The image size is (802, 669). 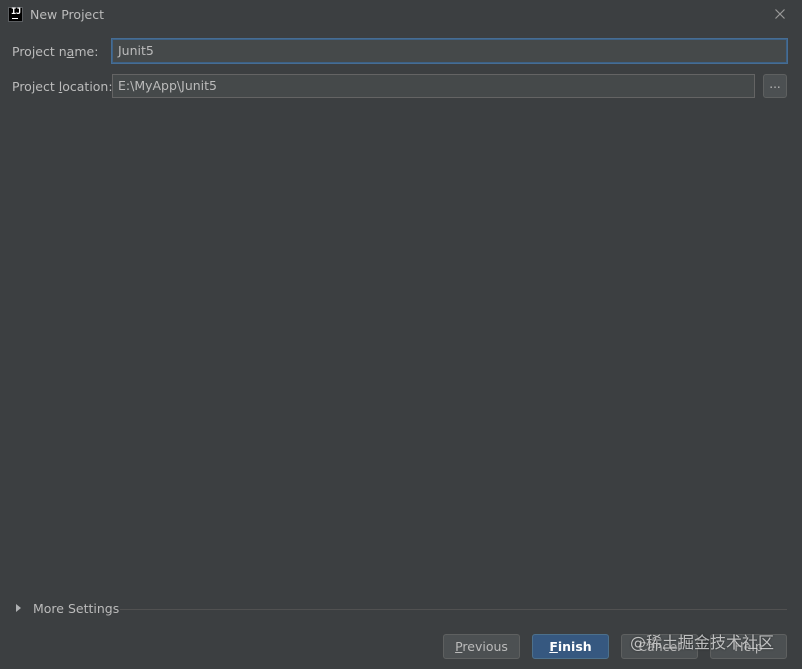 What do you see at coordinates (76, 608) in the screenshot?
I see `more-settings-label: More Settings` at bounding box center [76, 608].